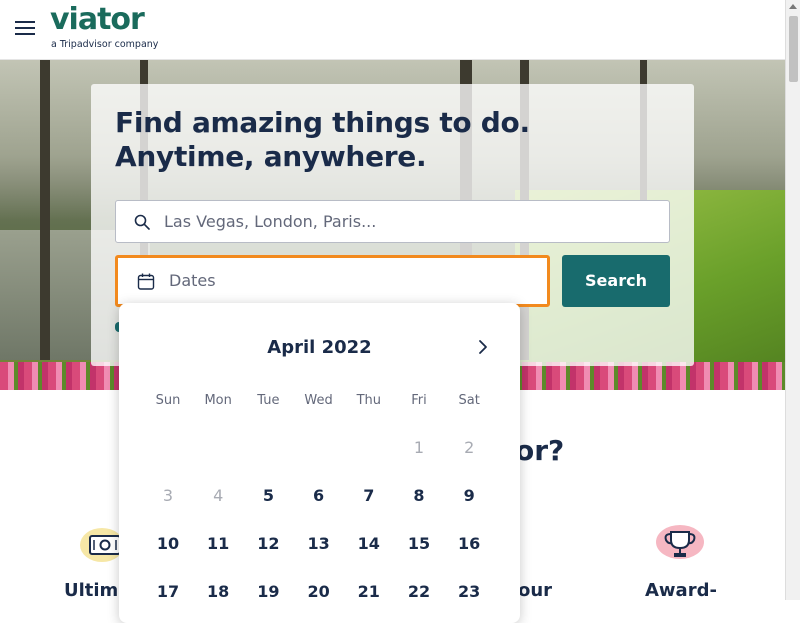 This screenshot has height=623, width=800. What do you see at coordinates (146, 281) in the screenshot?
I see `calendar-icon` at bounding box center [146, 281].